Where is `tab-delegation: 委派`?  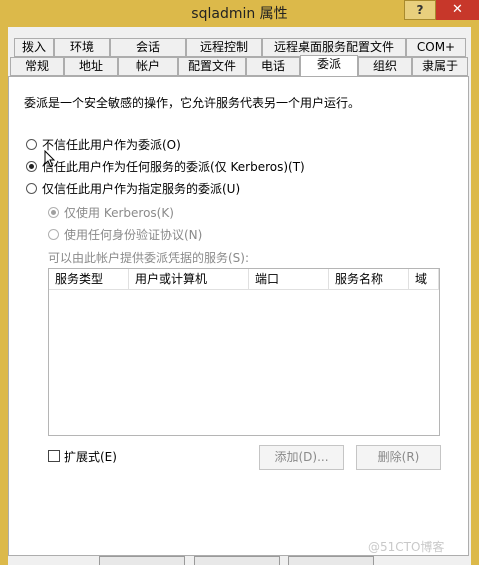
tab-delegation: 委派 is located at coordinates (329, 65).